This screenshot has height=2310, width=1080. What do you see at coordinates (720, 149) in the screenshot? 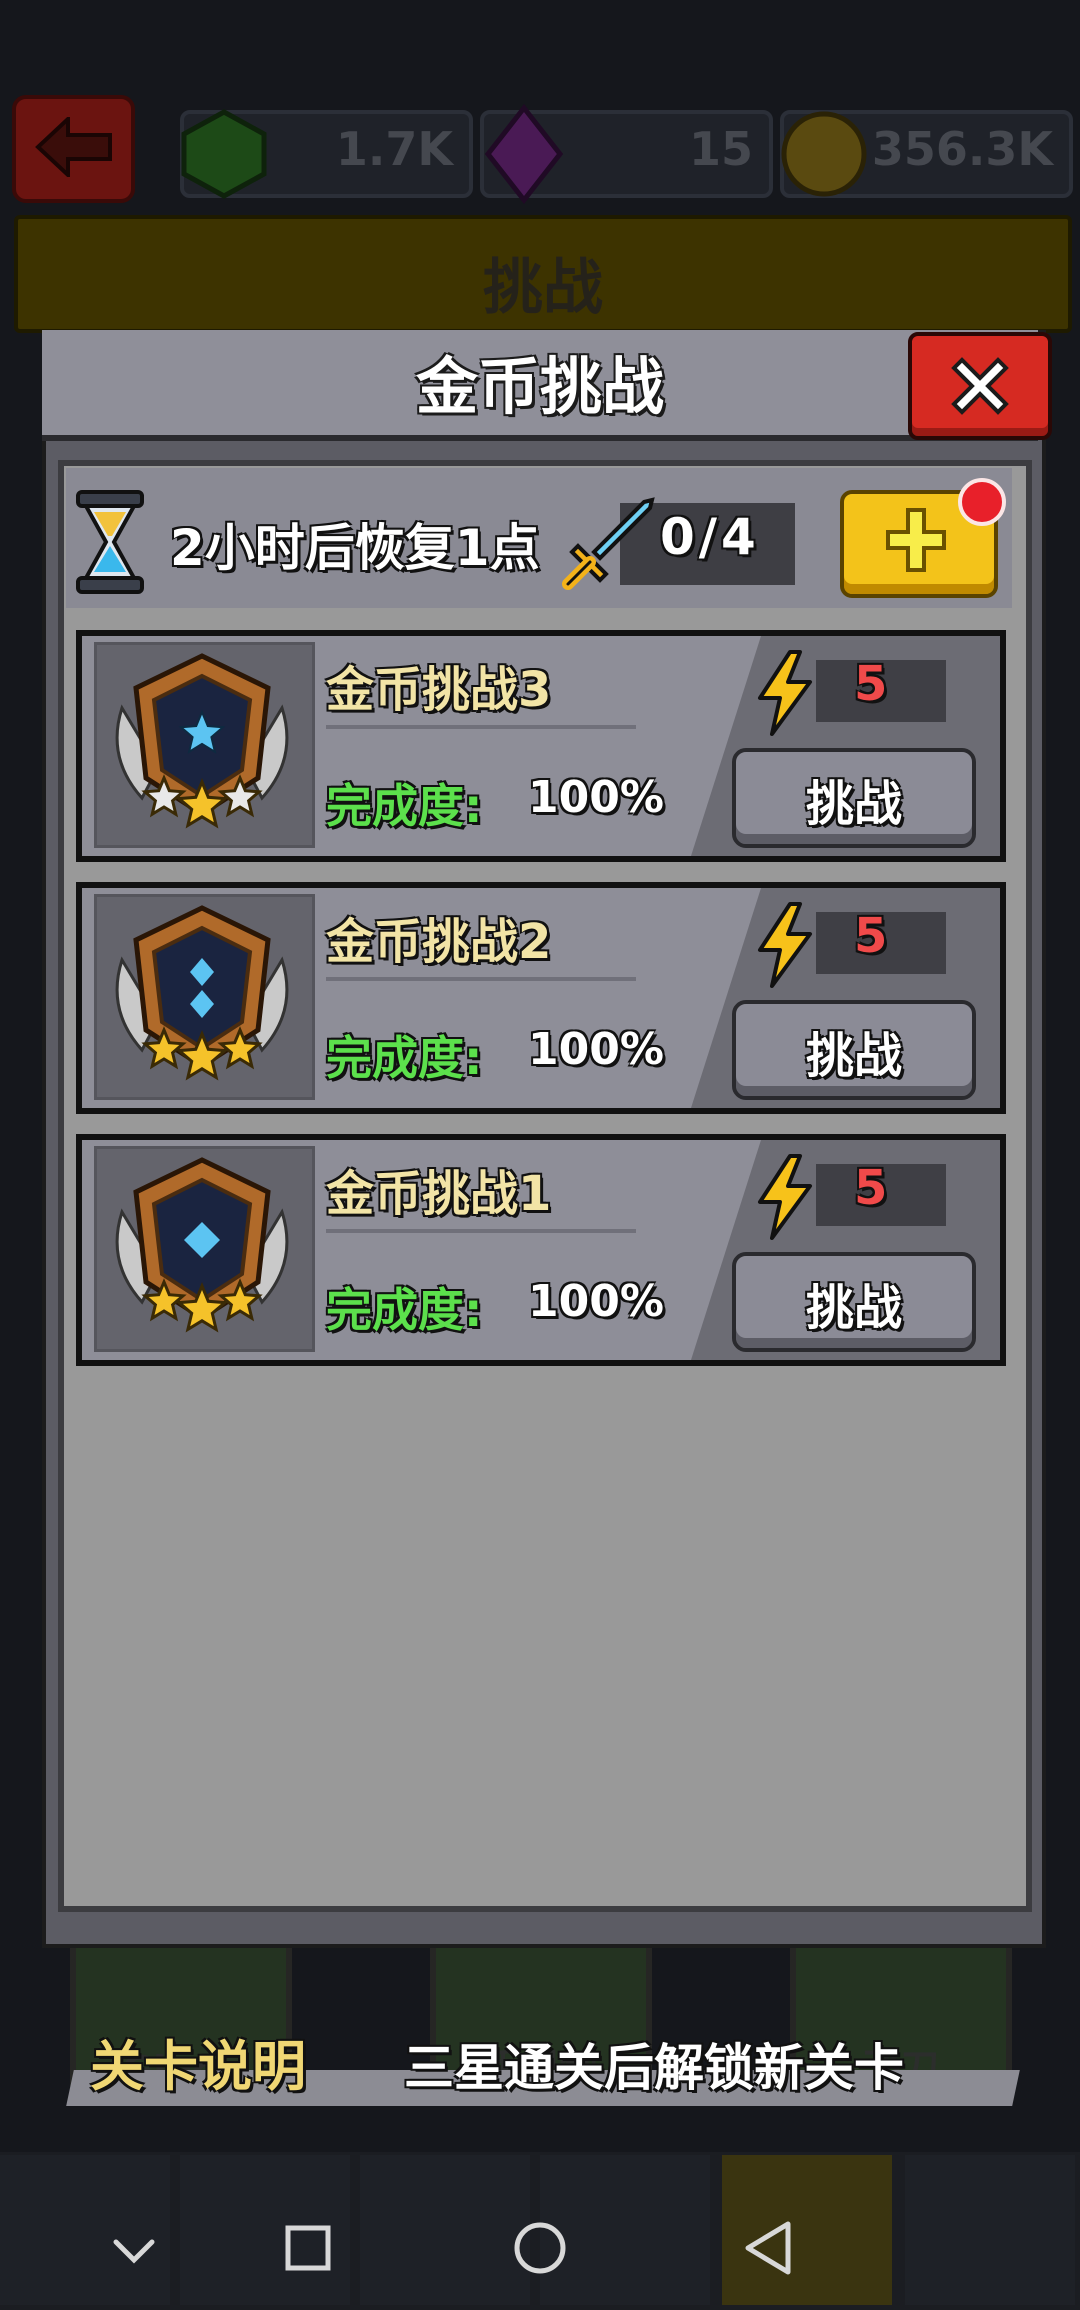
I see `purple-gem-value: 15` at bounding box center [720, 149].